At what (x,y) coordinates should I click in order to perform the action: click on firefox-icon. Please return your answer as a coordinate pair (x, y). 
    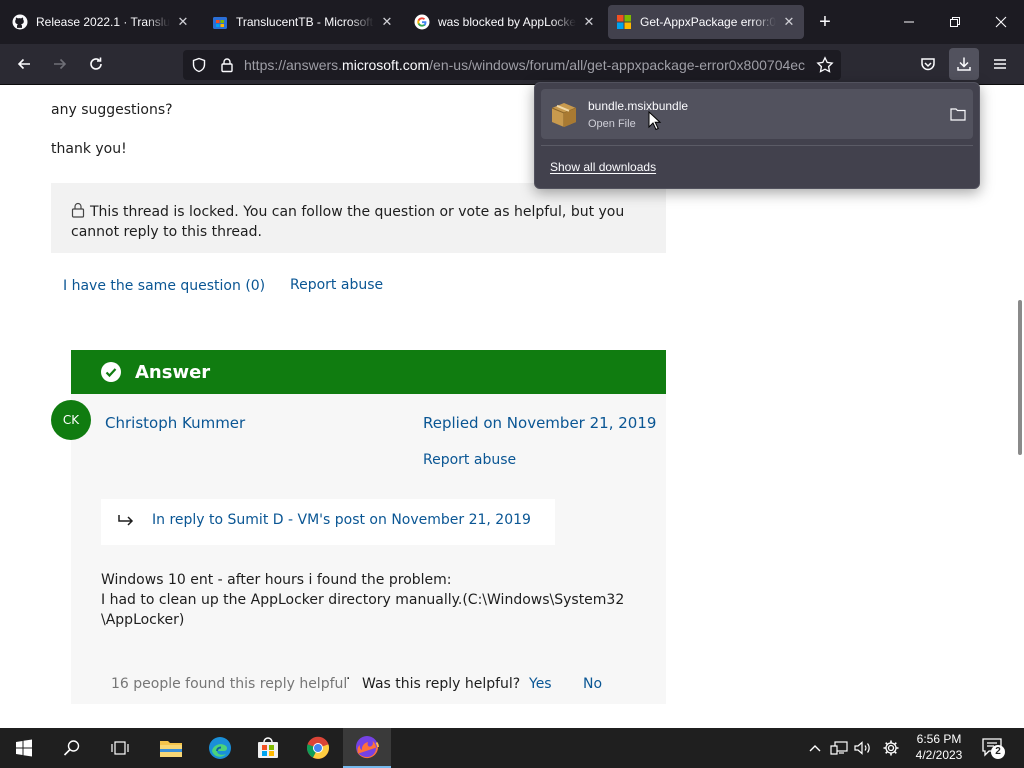
    Looking at the image, I should click on (367, 747).